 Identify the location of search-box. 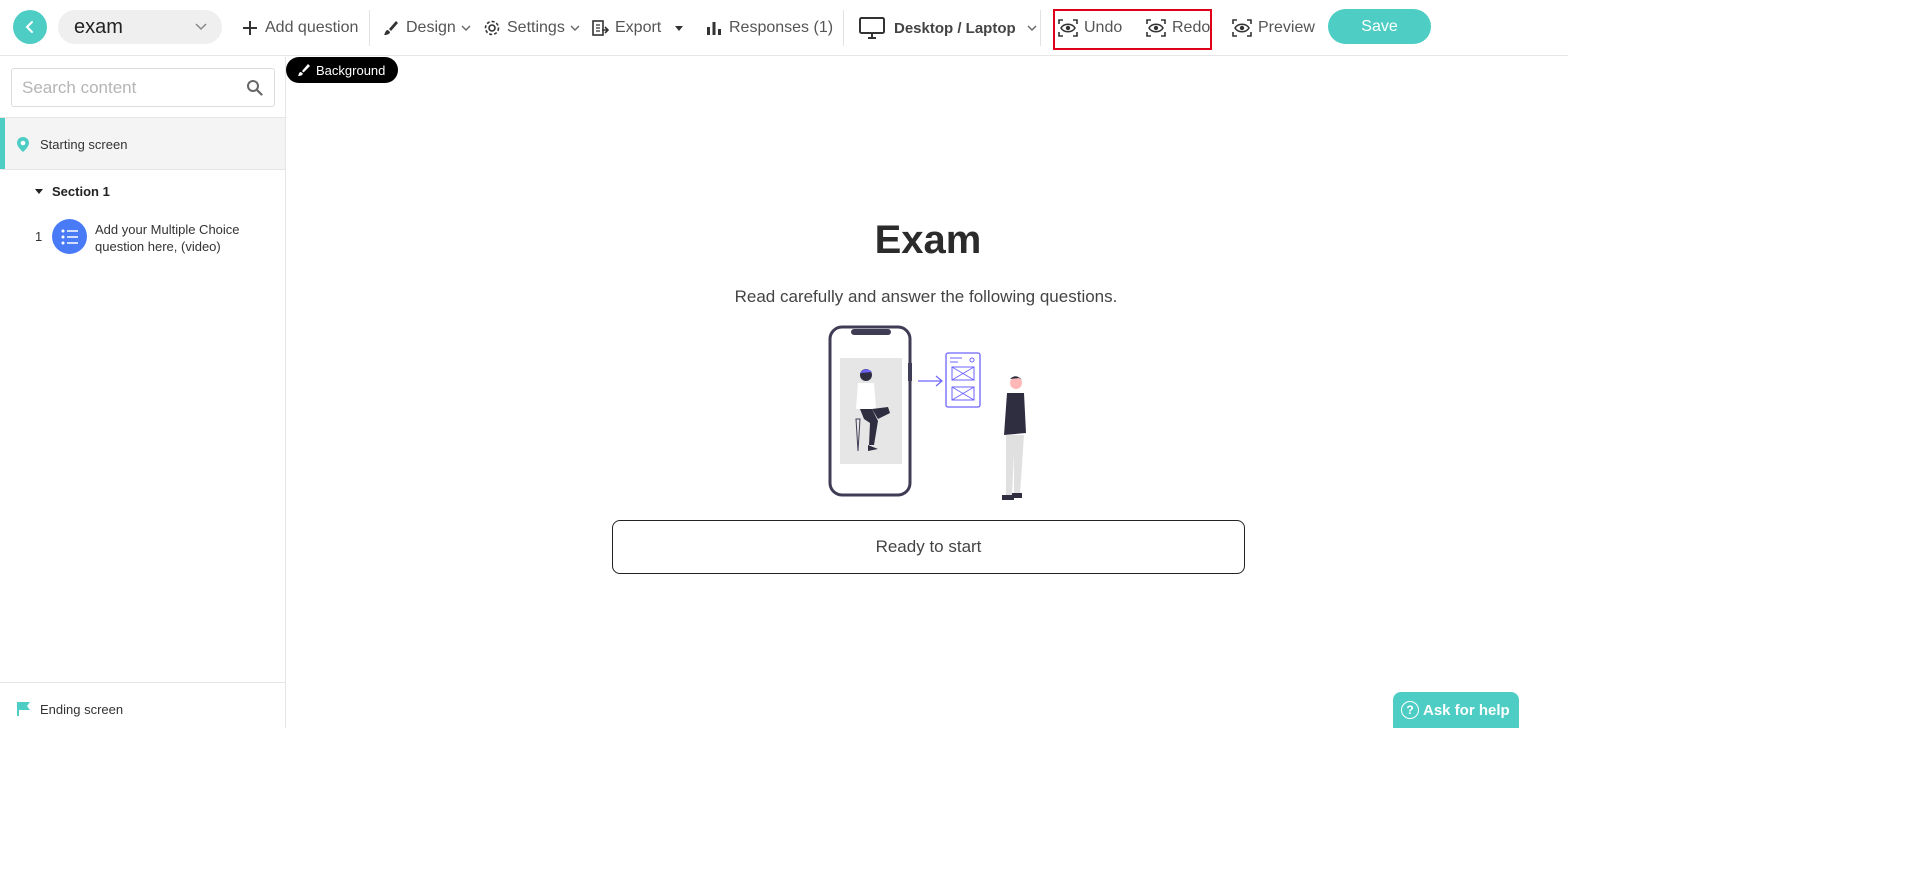
(143, 87).